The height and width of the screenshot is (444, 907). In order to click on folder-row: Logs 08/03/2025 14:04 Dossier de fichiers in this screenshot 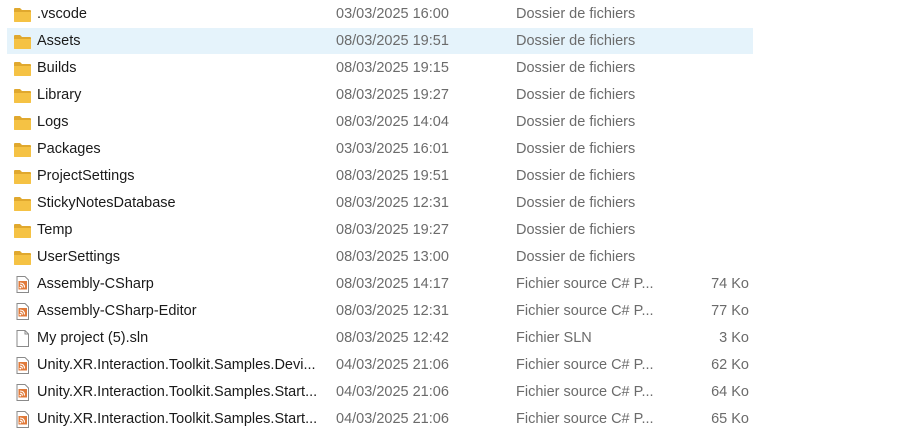, I will do `click(453, 122)`.